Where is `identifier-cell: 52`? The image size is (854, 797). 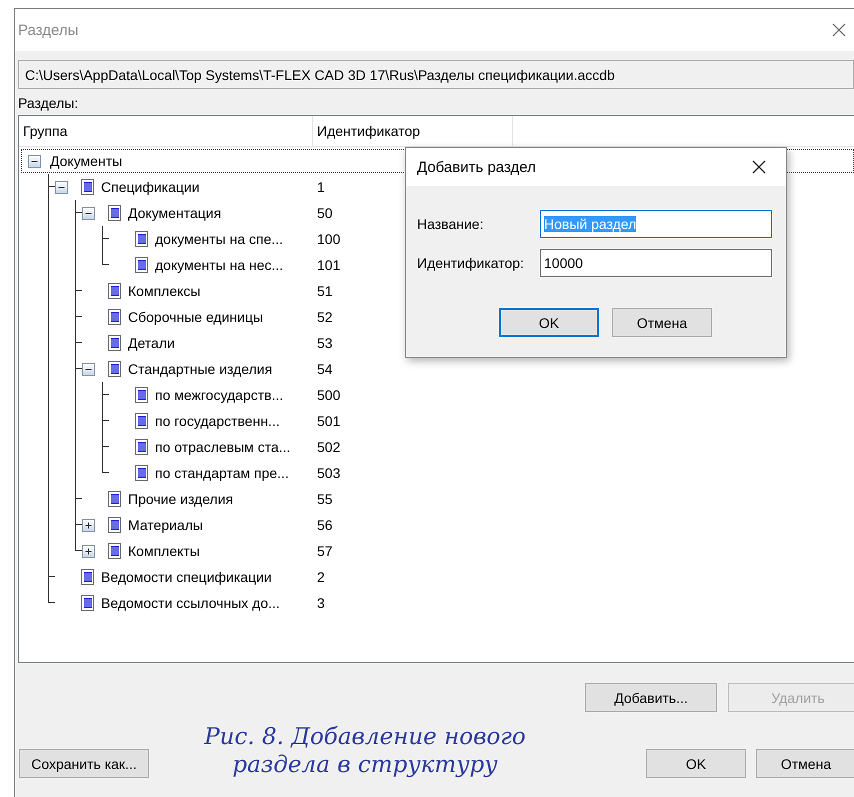
identifier-cell: 52 is located at coordinates (325, 317).